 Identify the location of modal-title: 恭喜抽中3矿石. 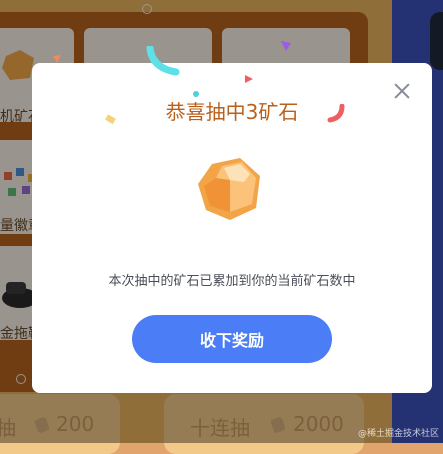
(232, 112).